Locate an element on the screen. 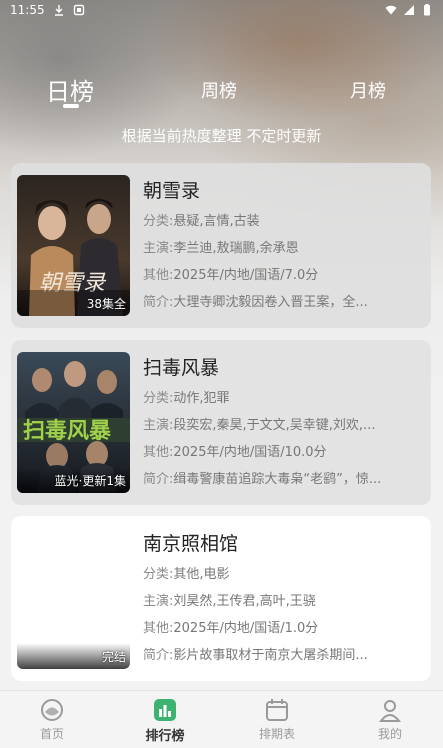 This screenshot has width=443, height=748. poster-image: 朝雪录 38集全 is located at coordinates (73, 245).